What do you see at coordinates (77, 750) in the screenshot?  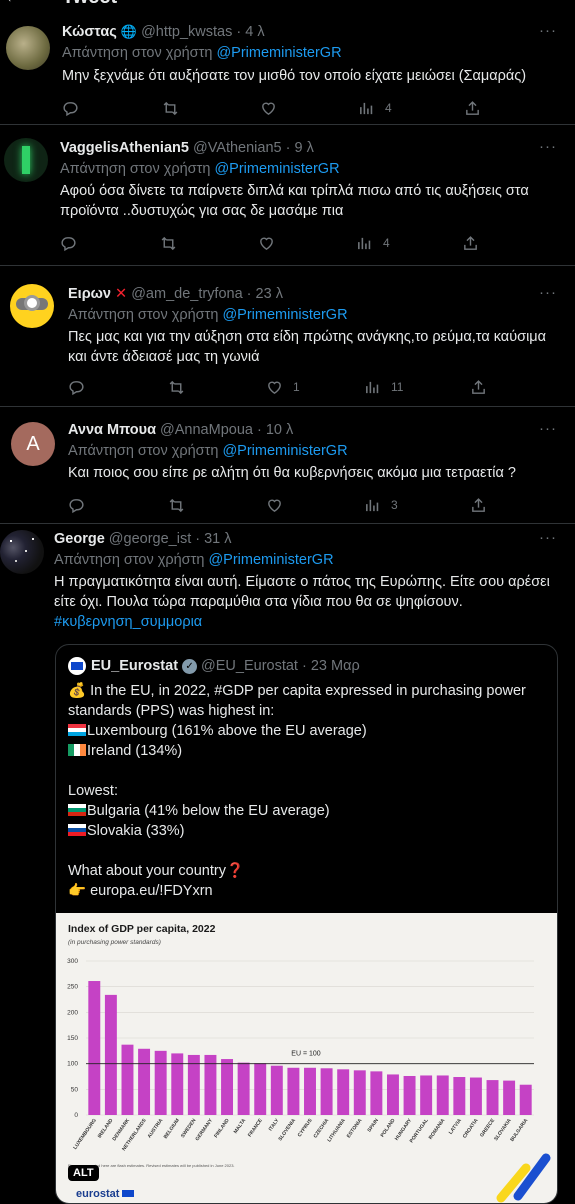 I see `ireland-flag-icon` at bounding box center [77, 750].